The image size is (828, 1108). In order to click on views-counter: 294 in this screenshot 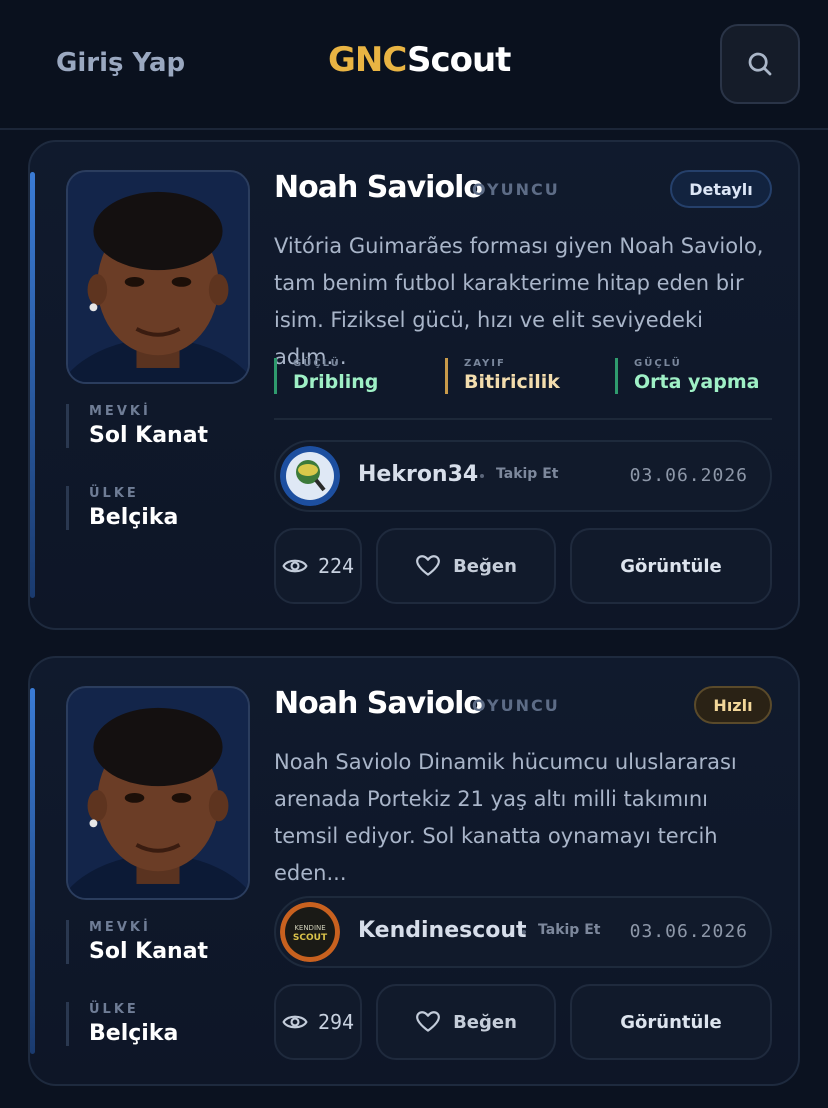, I will do `click(318, 1022)`.